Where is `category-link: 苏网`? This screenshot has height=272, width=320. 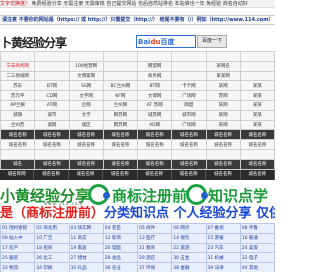
category-link: 苏网 is located at coordinates (223, 95).